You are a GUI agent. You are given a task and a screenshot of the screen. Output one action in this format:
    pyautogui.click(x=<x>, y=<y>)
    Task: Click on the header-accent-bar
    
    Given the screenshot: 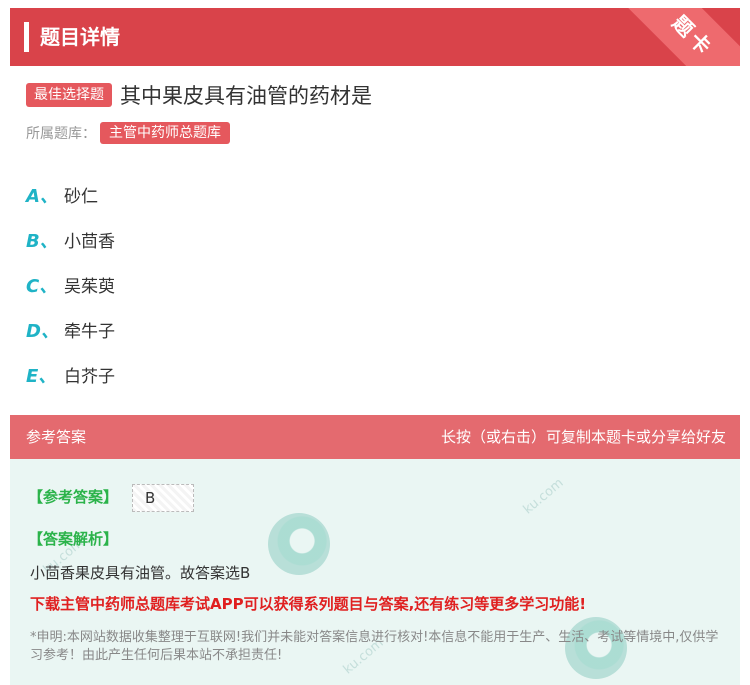 What is the action you would take?
    pyautogui.click(x=26, y=37)
    